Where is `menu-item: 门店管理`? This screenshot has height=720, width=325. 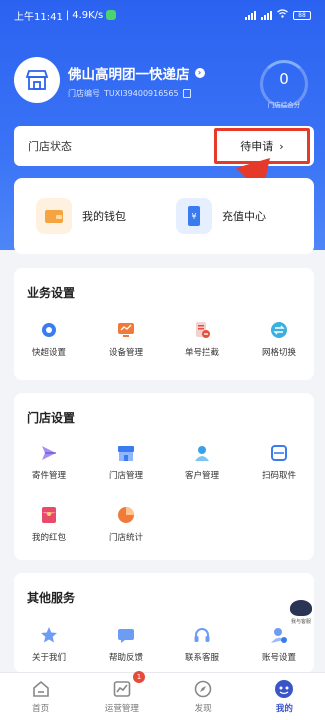
menu-item: 门店管理 is located at coordinates (126, 462).